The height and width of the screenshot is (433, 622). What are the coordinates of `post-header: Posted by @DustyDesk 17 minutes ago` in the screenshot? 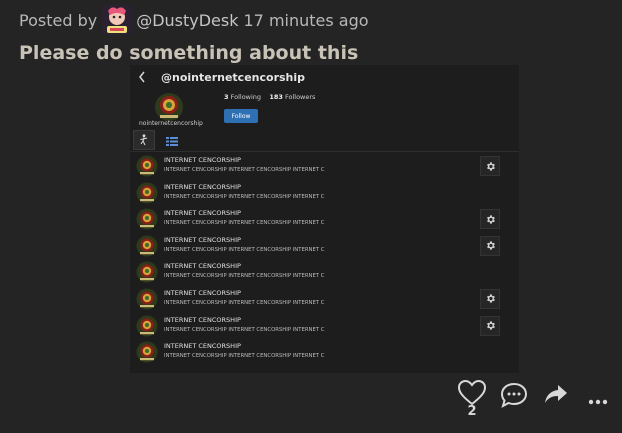 It's located at (194, 20).